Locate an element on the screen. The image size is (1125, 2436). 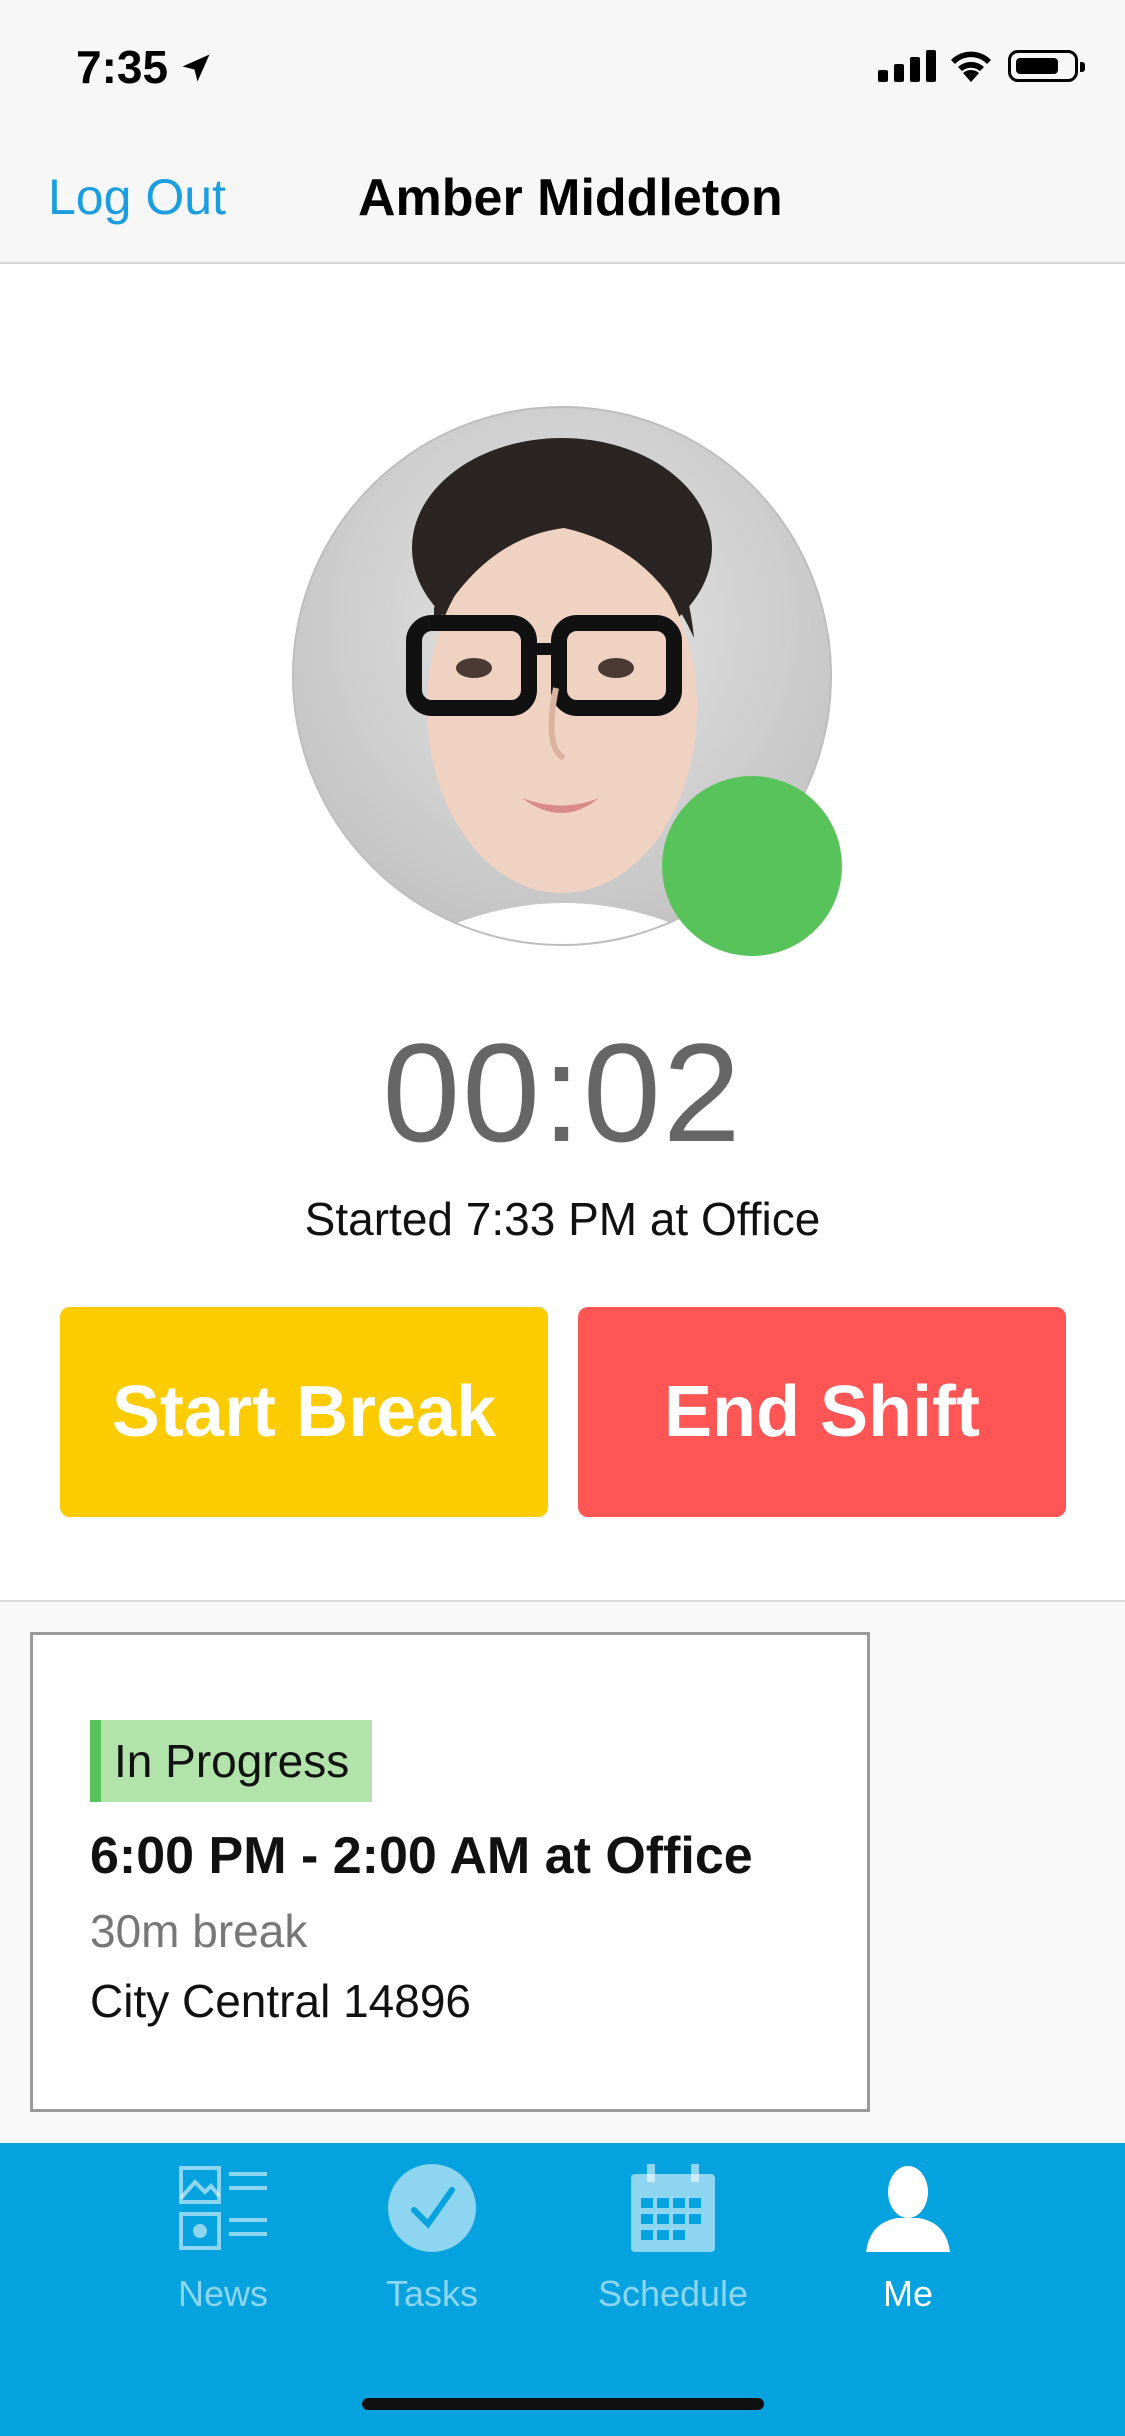
home-indicator is located at coordinates (563, 2404).